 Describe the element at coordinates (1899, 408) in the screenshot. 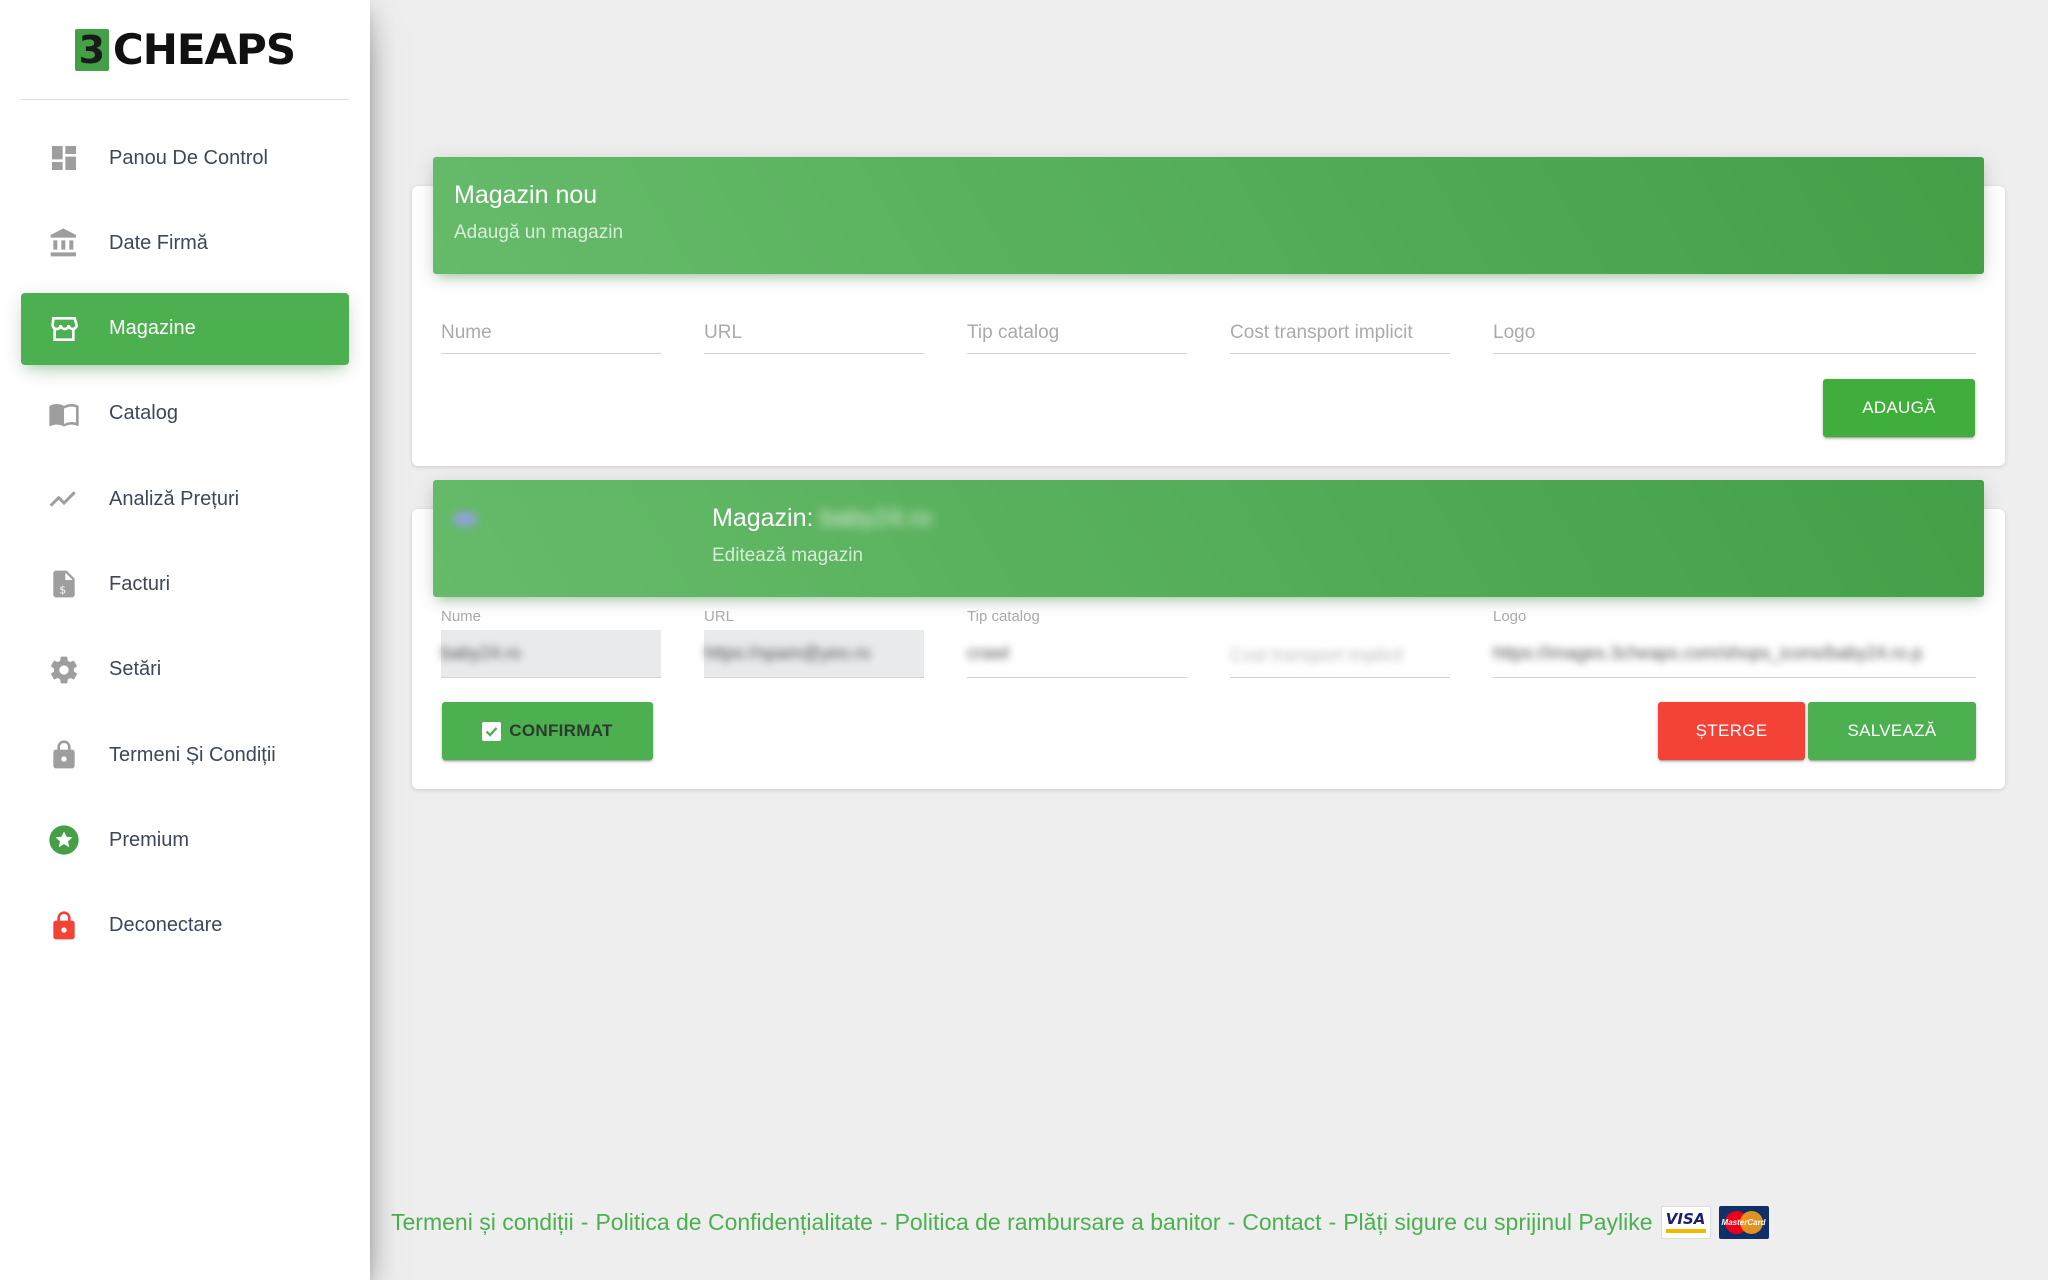

I see `add-store-button: ADAUGĂ` at that location.